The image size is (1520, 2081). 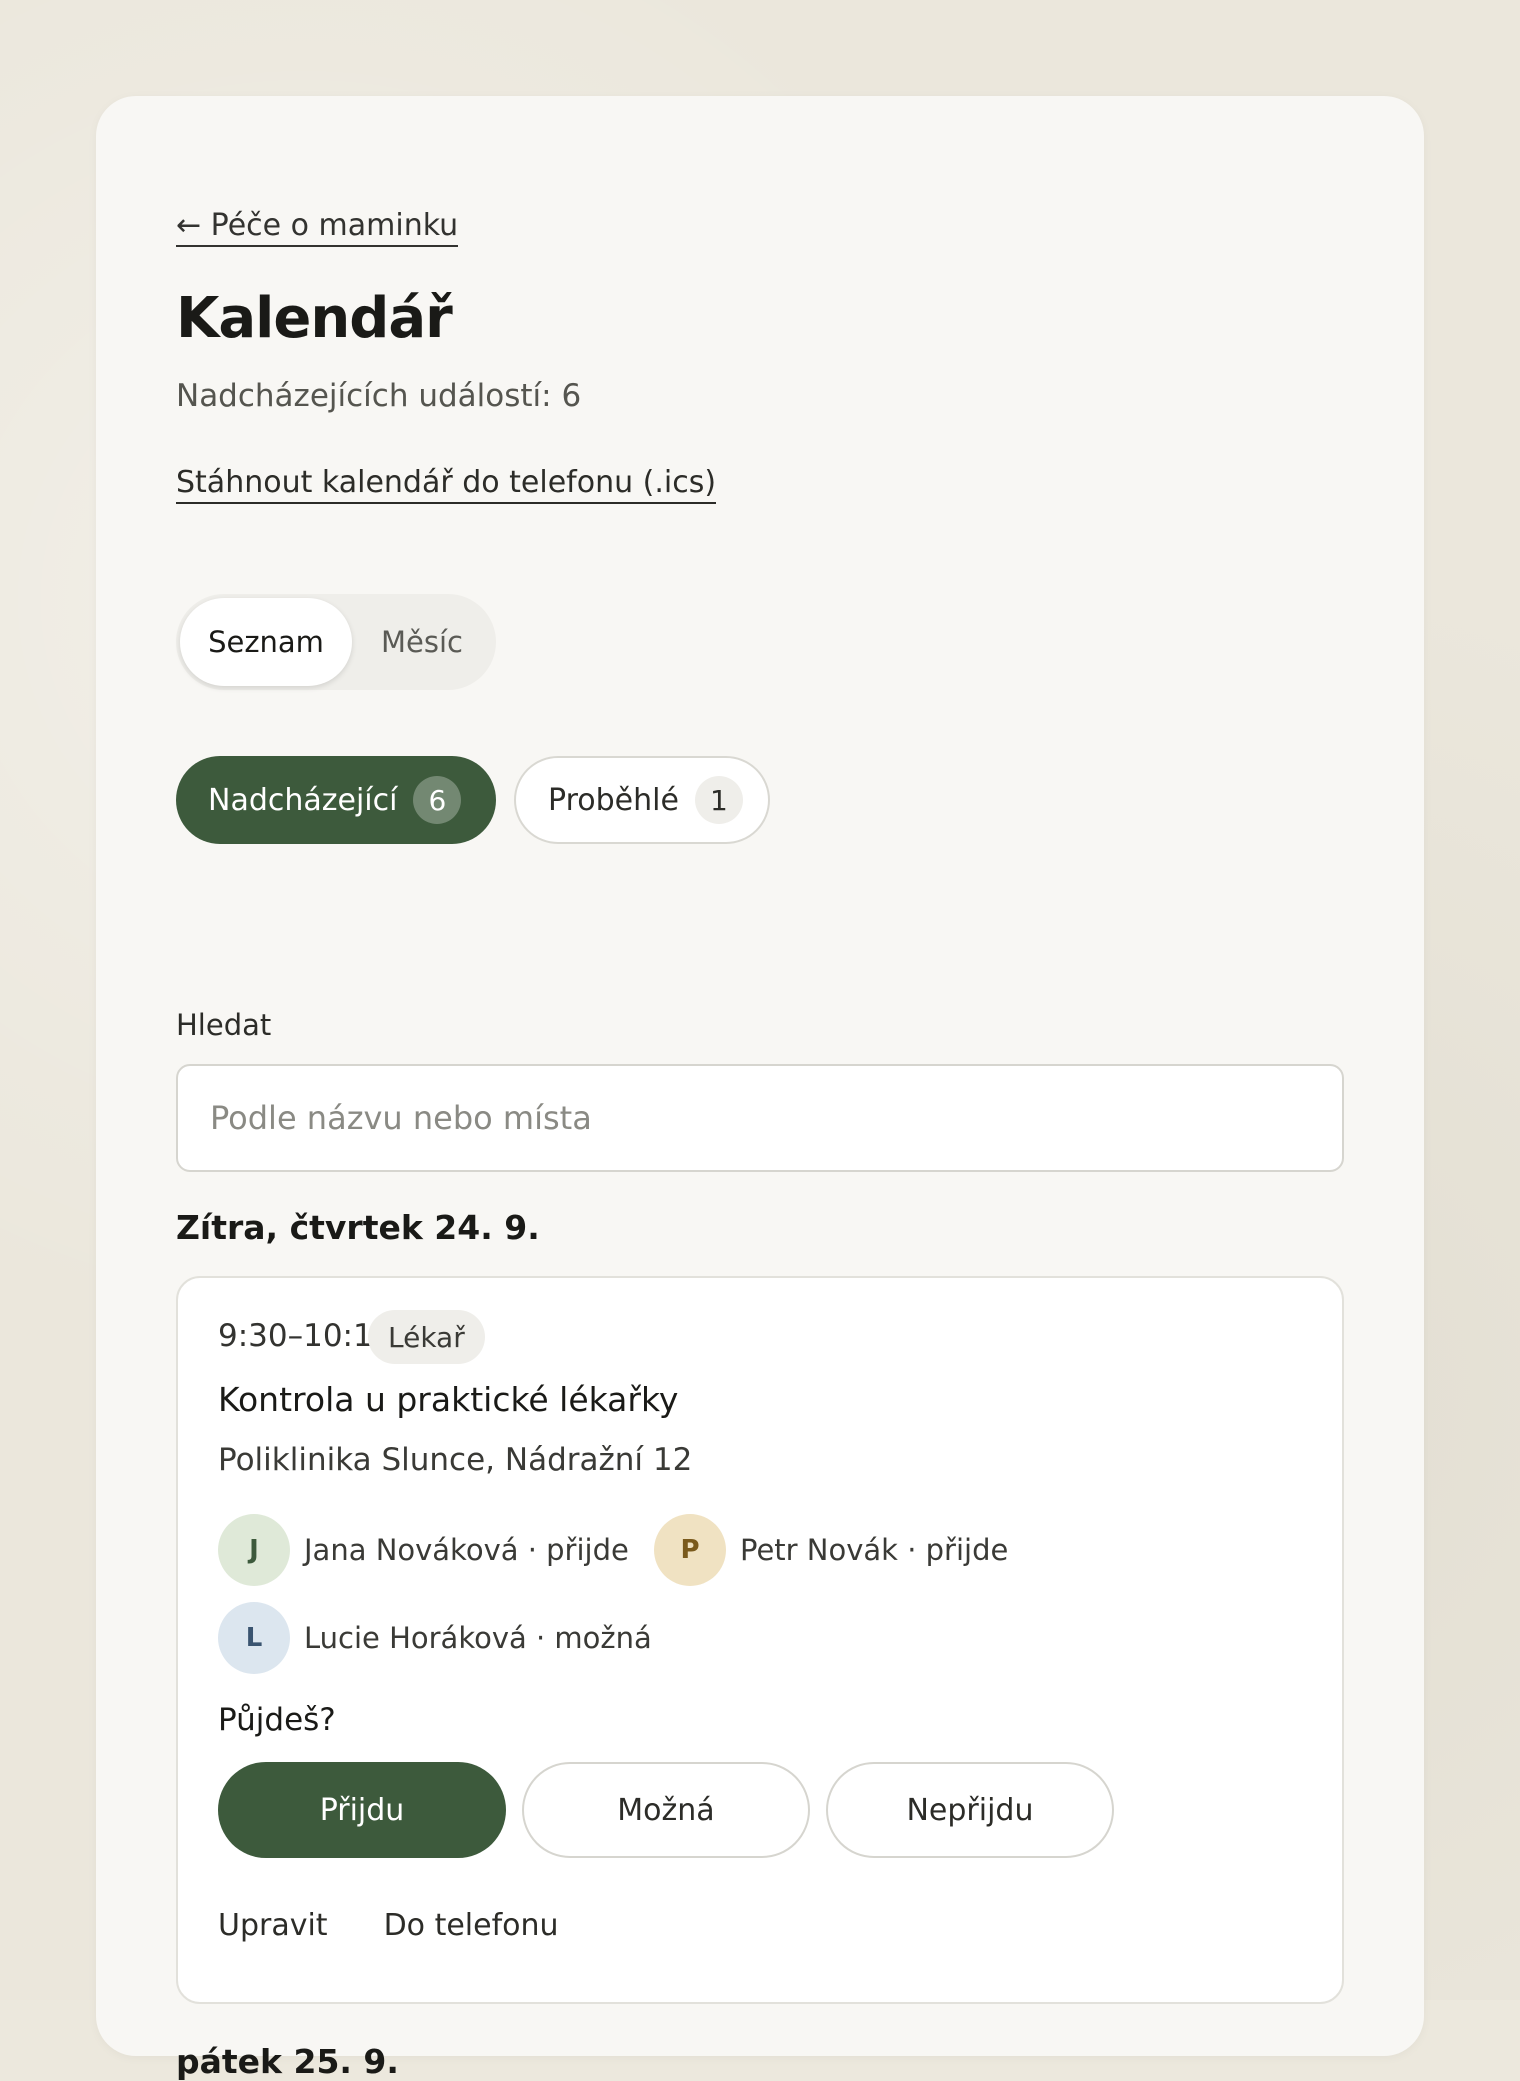 I want to click on page-title: Kalendář, so click(x=314, y=318).